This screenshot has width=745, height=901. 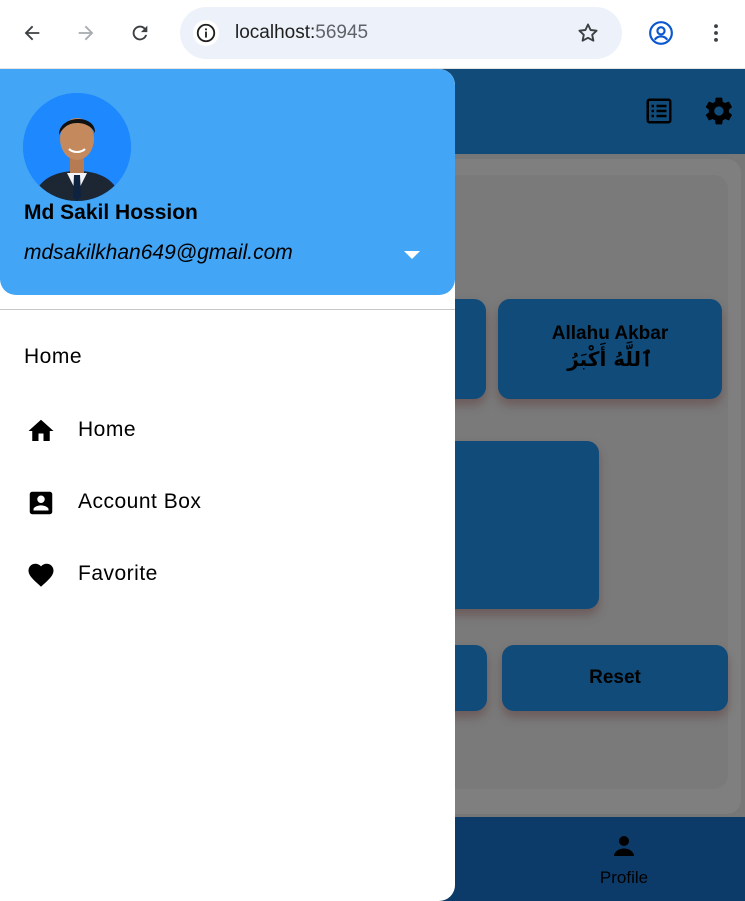 I want to click on profile-icon, so click(x=661, y=33).